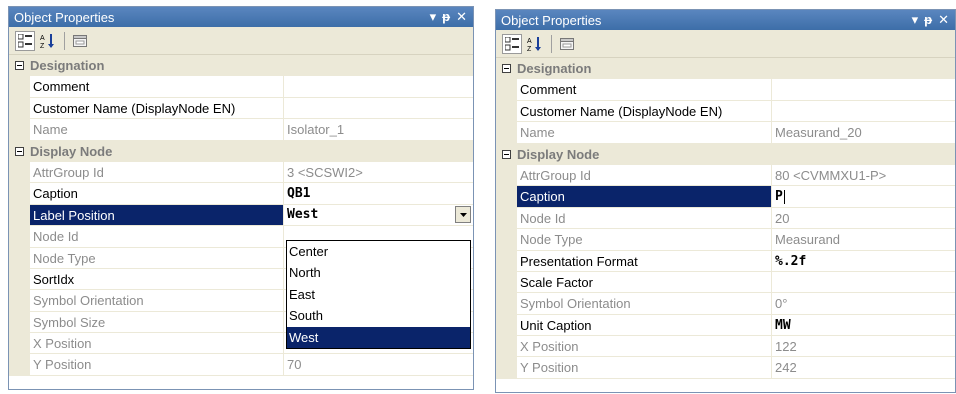 Image resolution: width=956 pixels, height=394 pixels. I want to click on property-name: Presentation Format, so click(644, 261).